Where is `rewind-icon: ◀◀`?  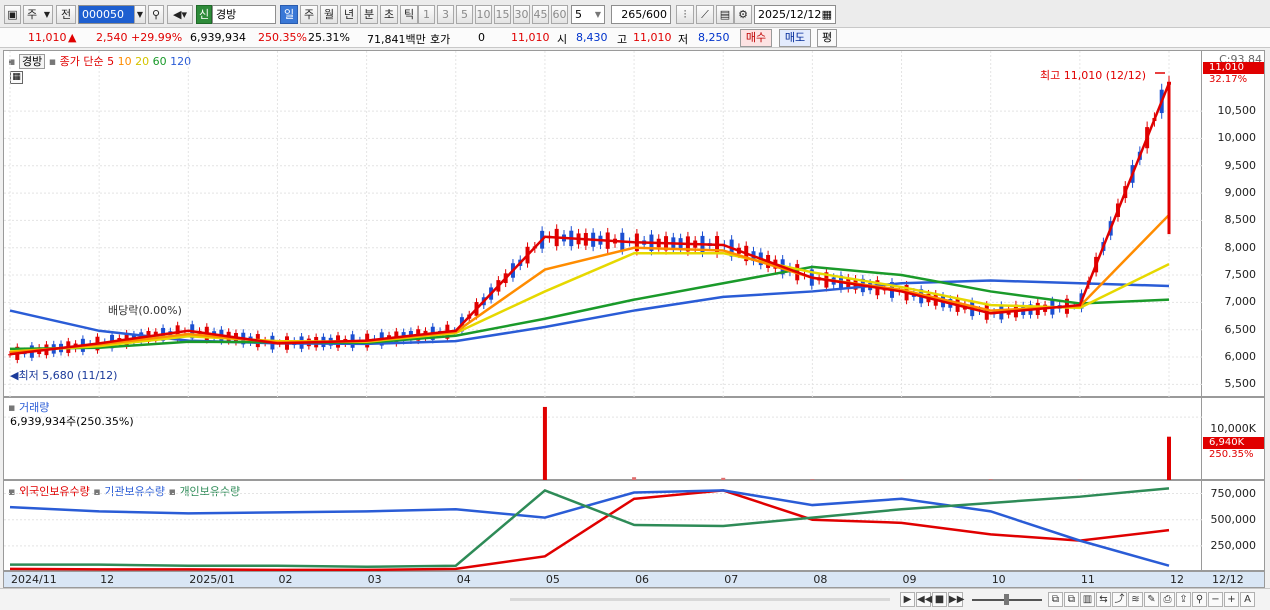 rewind-icon: ◀◀ is located at coordinates (924, 599).